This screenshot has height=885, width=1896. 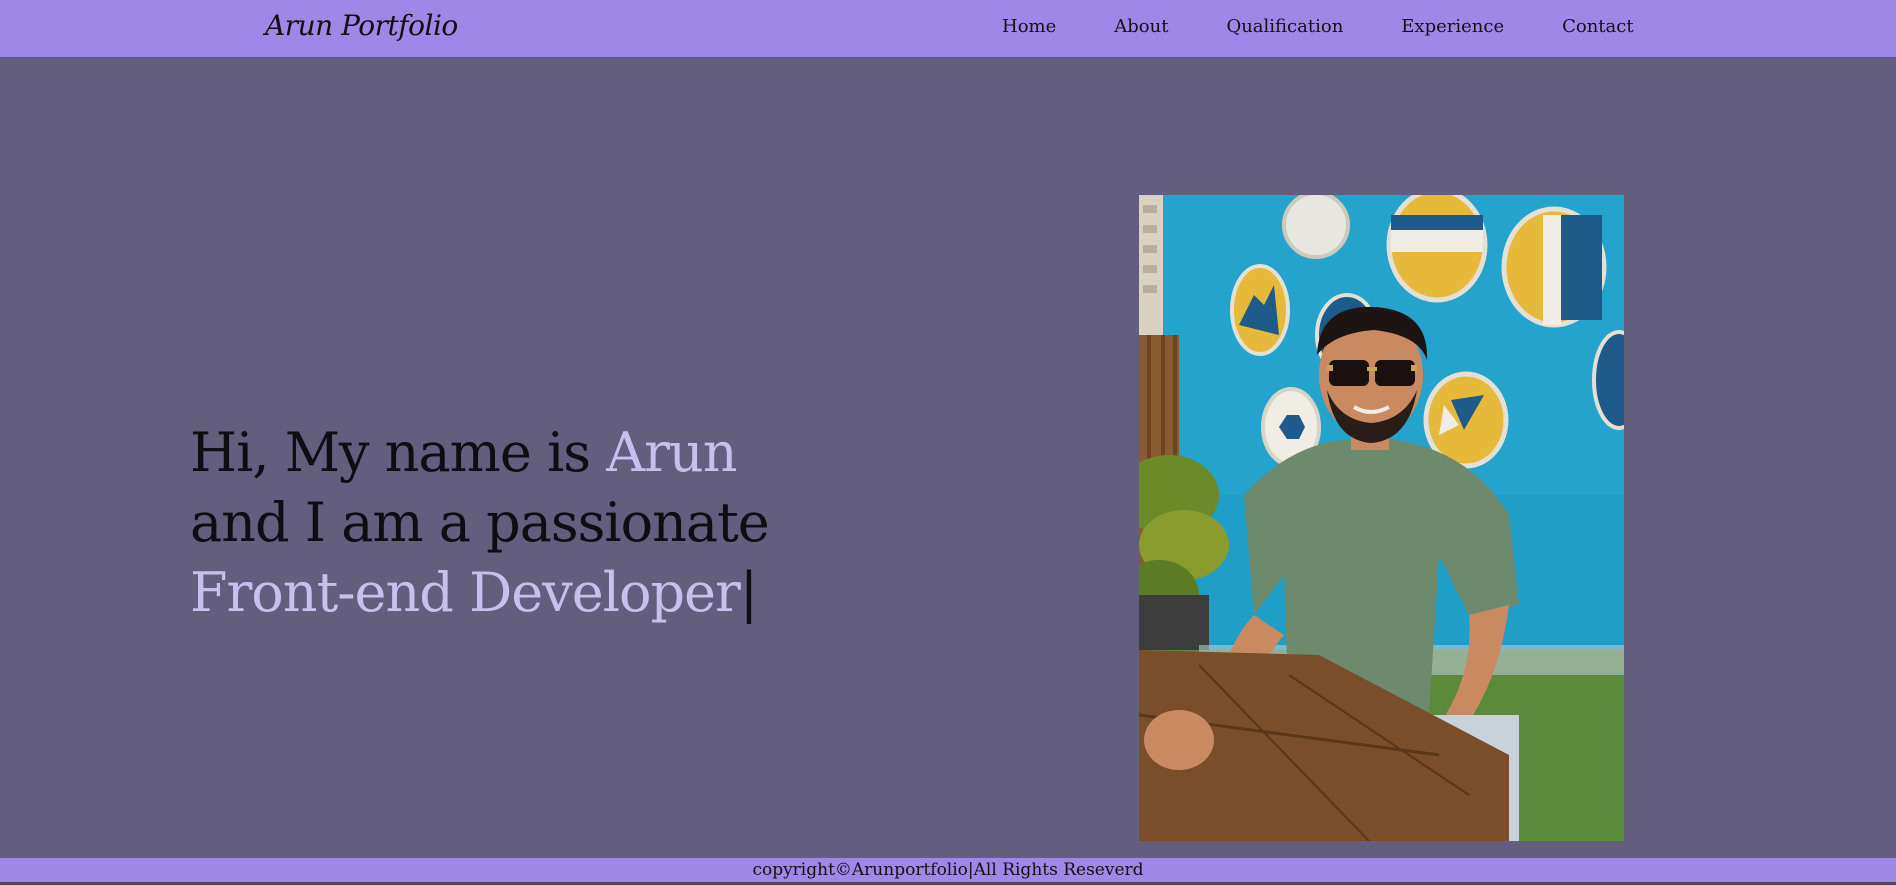 I want to click on nav-home-link: Home, so click(x=1029, y=26).